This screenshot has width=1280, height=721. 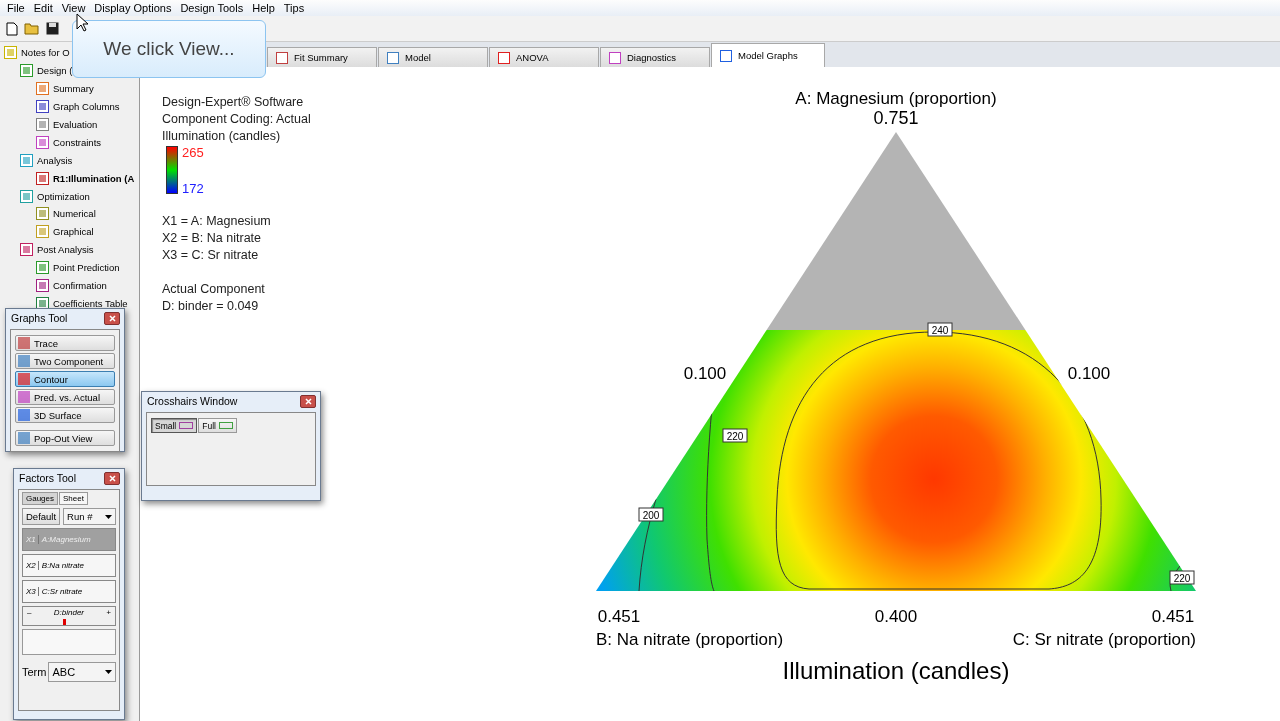 What do you see at coordinates (896, 98) in the screenshot?
I see `axis-title: A: Magnesium (proportion)` at bounding box center [896, 98].